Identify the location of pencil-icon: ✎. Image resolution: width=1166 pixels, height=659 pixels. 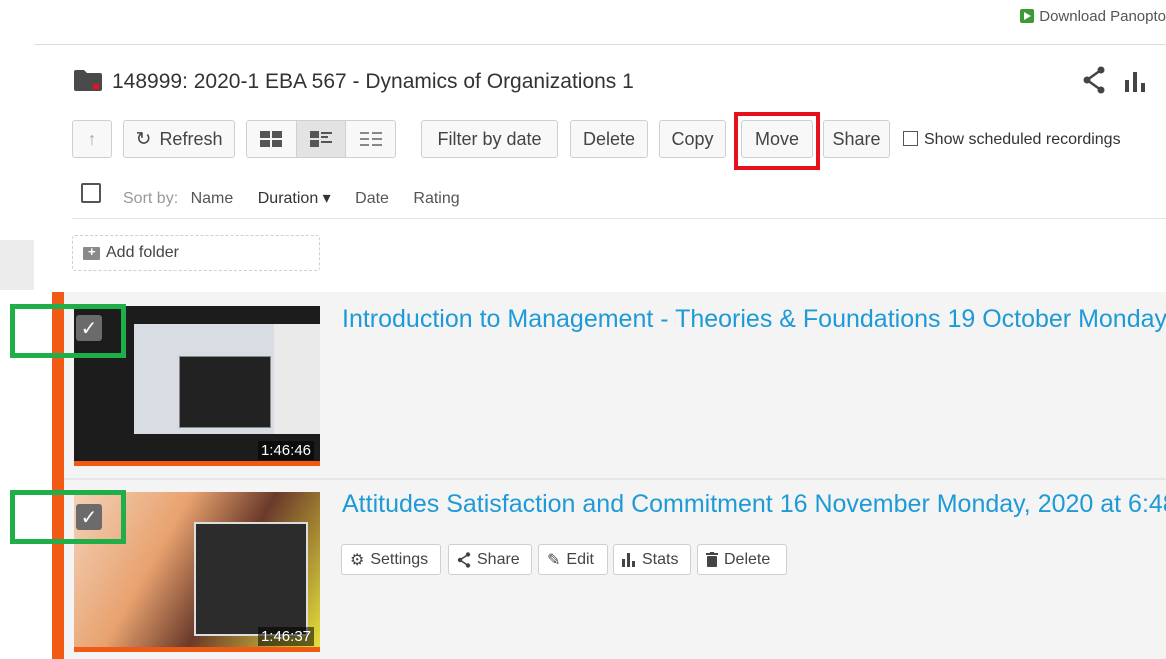
(554, 560).